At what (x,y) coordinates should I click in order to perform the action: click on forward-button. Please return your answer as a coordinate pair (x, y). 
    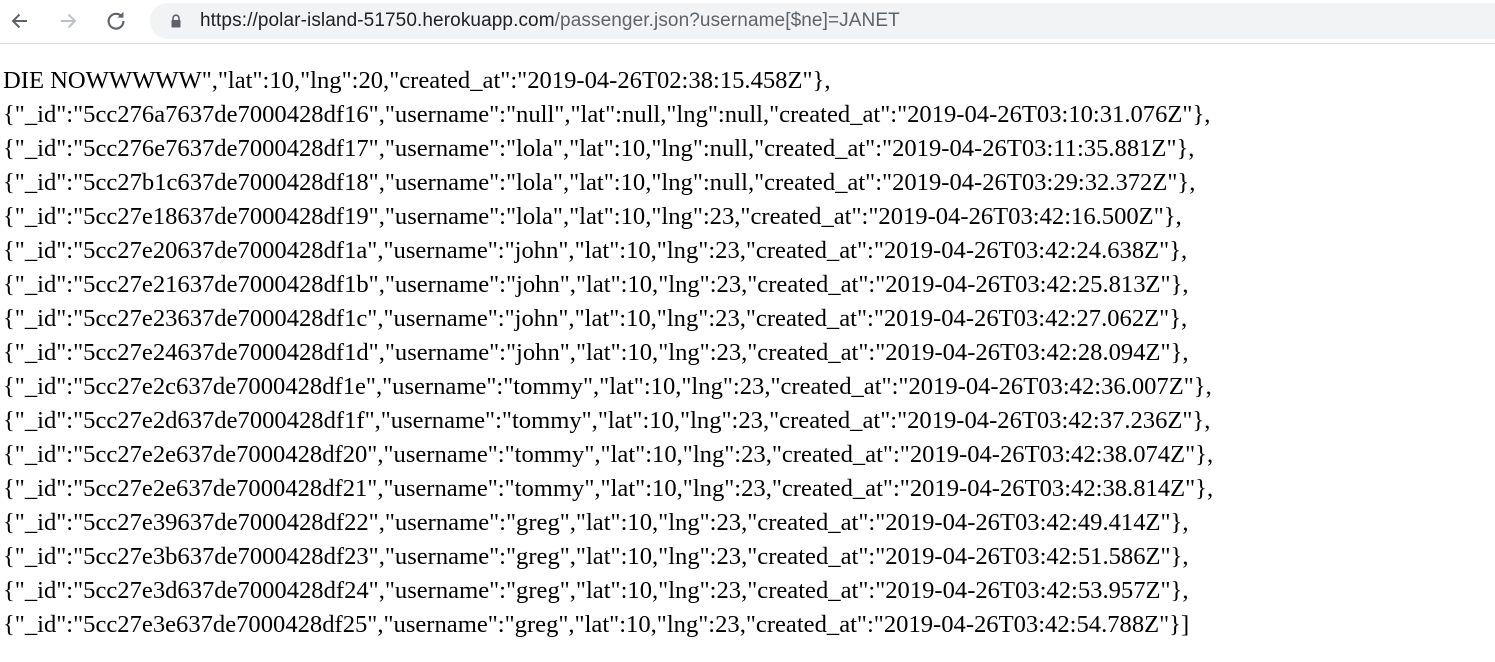
    Looking at the image, I should click on (68, 21).